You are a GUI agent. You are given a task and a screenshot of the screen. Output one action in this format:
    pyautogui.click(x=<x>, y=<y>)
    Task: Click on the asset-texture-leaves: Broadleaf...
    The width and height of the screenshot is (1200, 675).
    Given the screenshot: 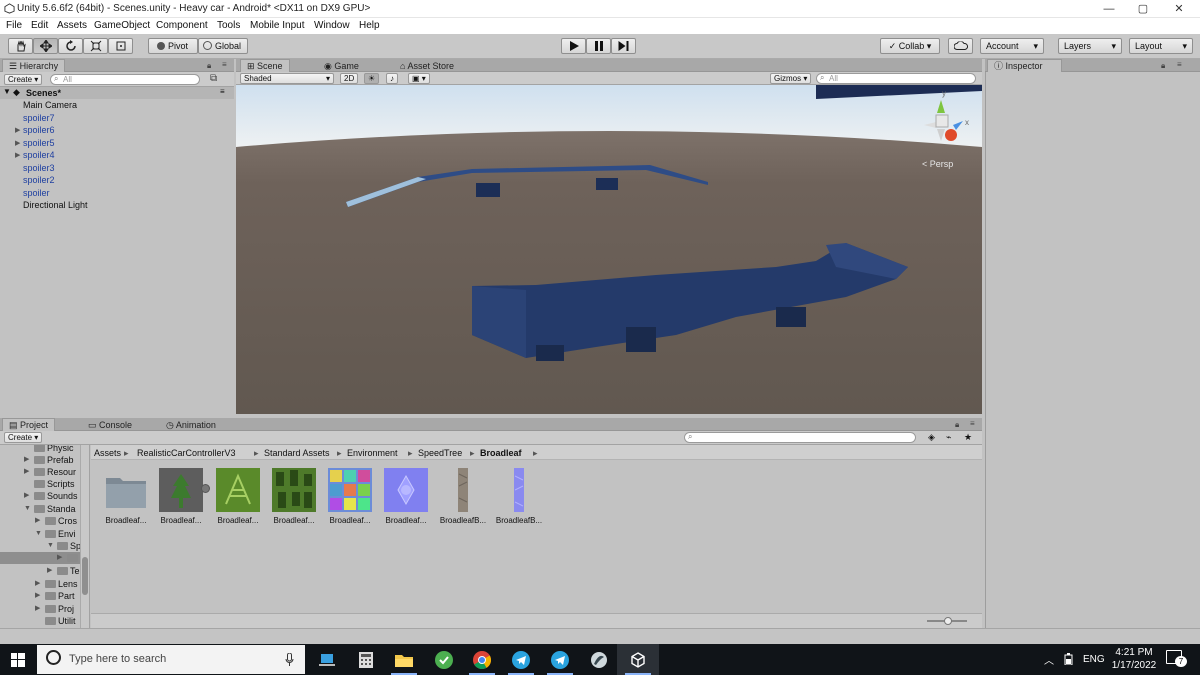 What is the action you would take?
    pyautogui.click(x=238, y=498)
    